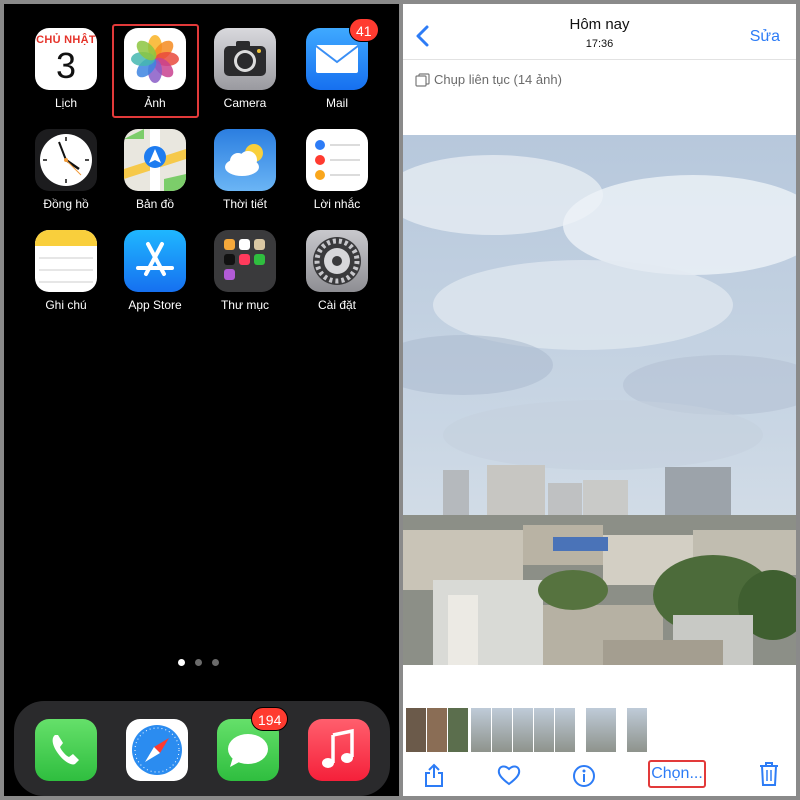 Image resolution: width=800 pixels, height=800 pixels. Describe the element at coordinates (65, 103) in the screenshot. I see `app-label: Lịch` at that location.